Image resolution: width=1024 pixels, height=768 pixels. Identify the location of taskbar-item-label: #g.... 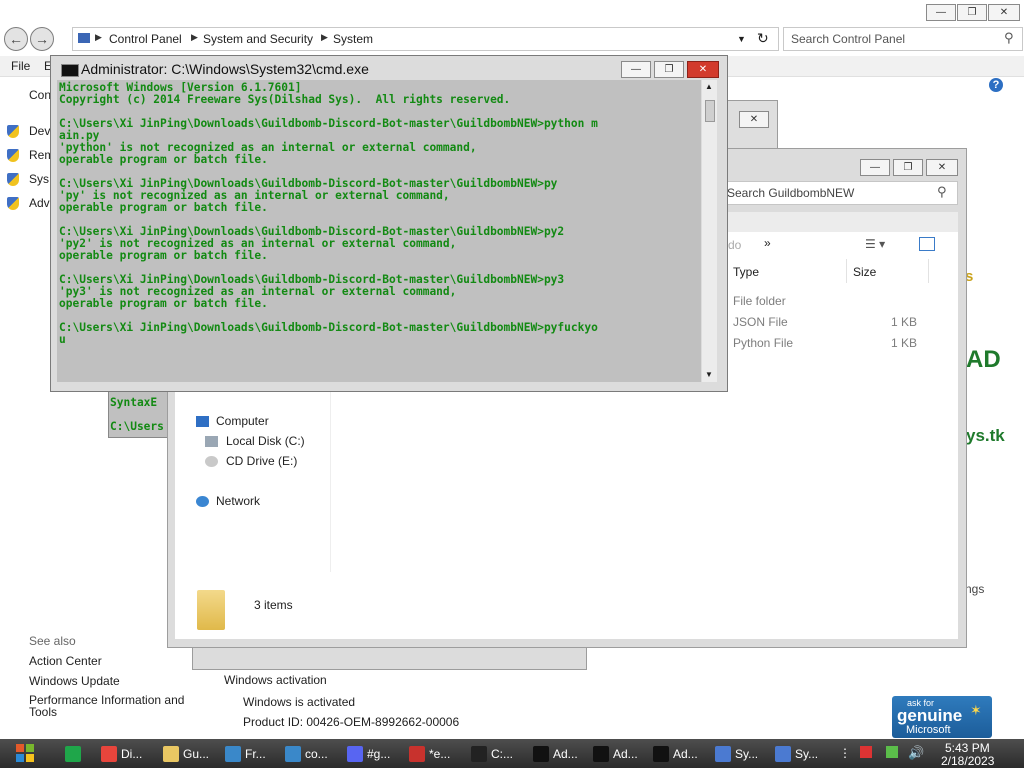
(379, 754).